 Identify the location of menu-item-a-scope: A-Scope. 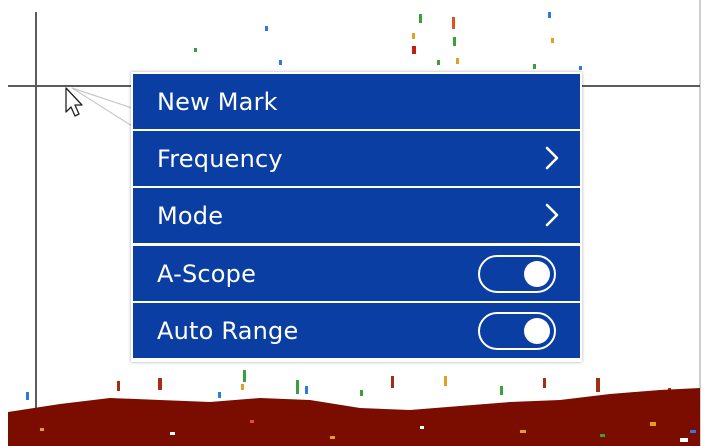
(356, 273).